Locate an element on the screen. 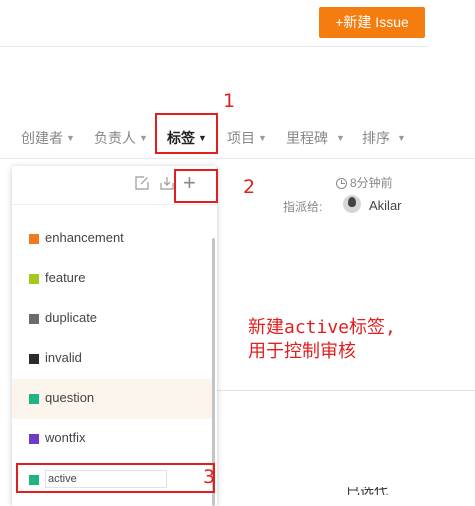 Image resolution: width=475 pixels, height=506 pixels. label-item-question: question is located at coordinates (112, 399).